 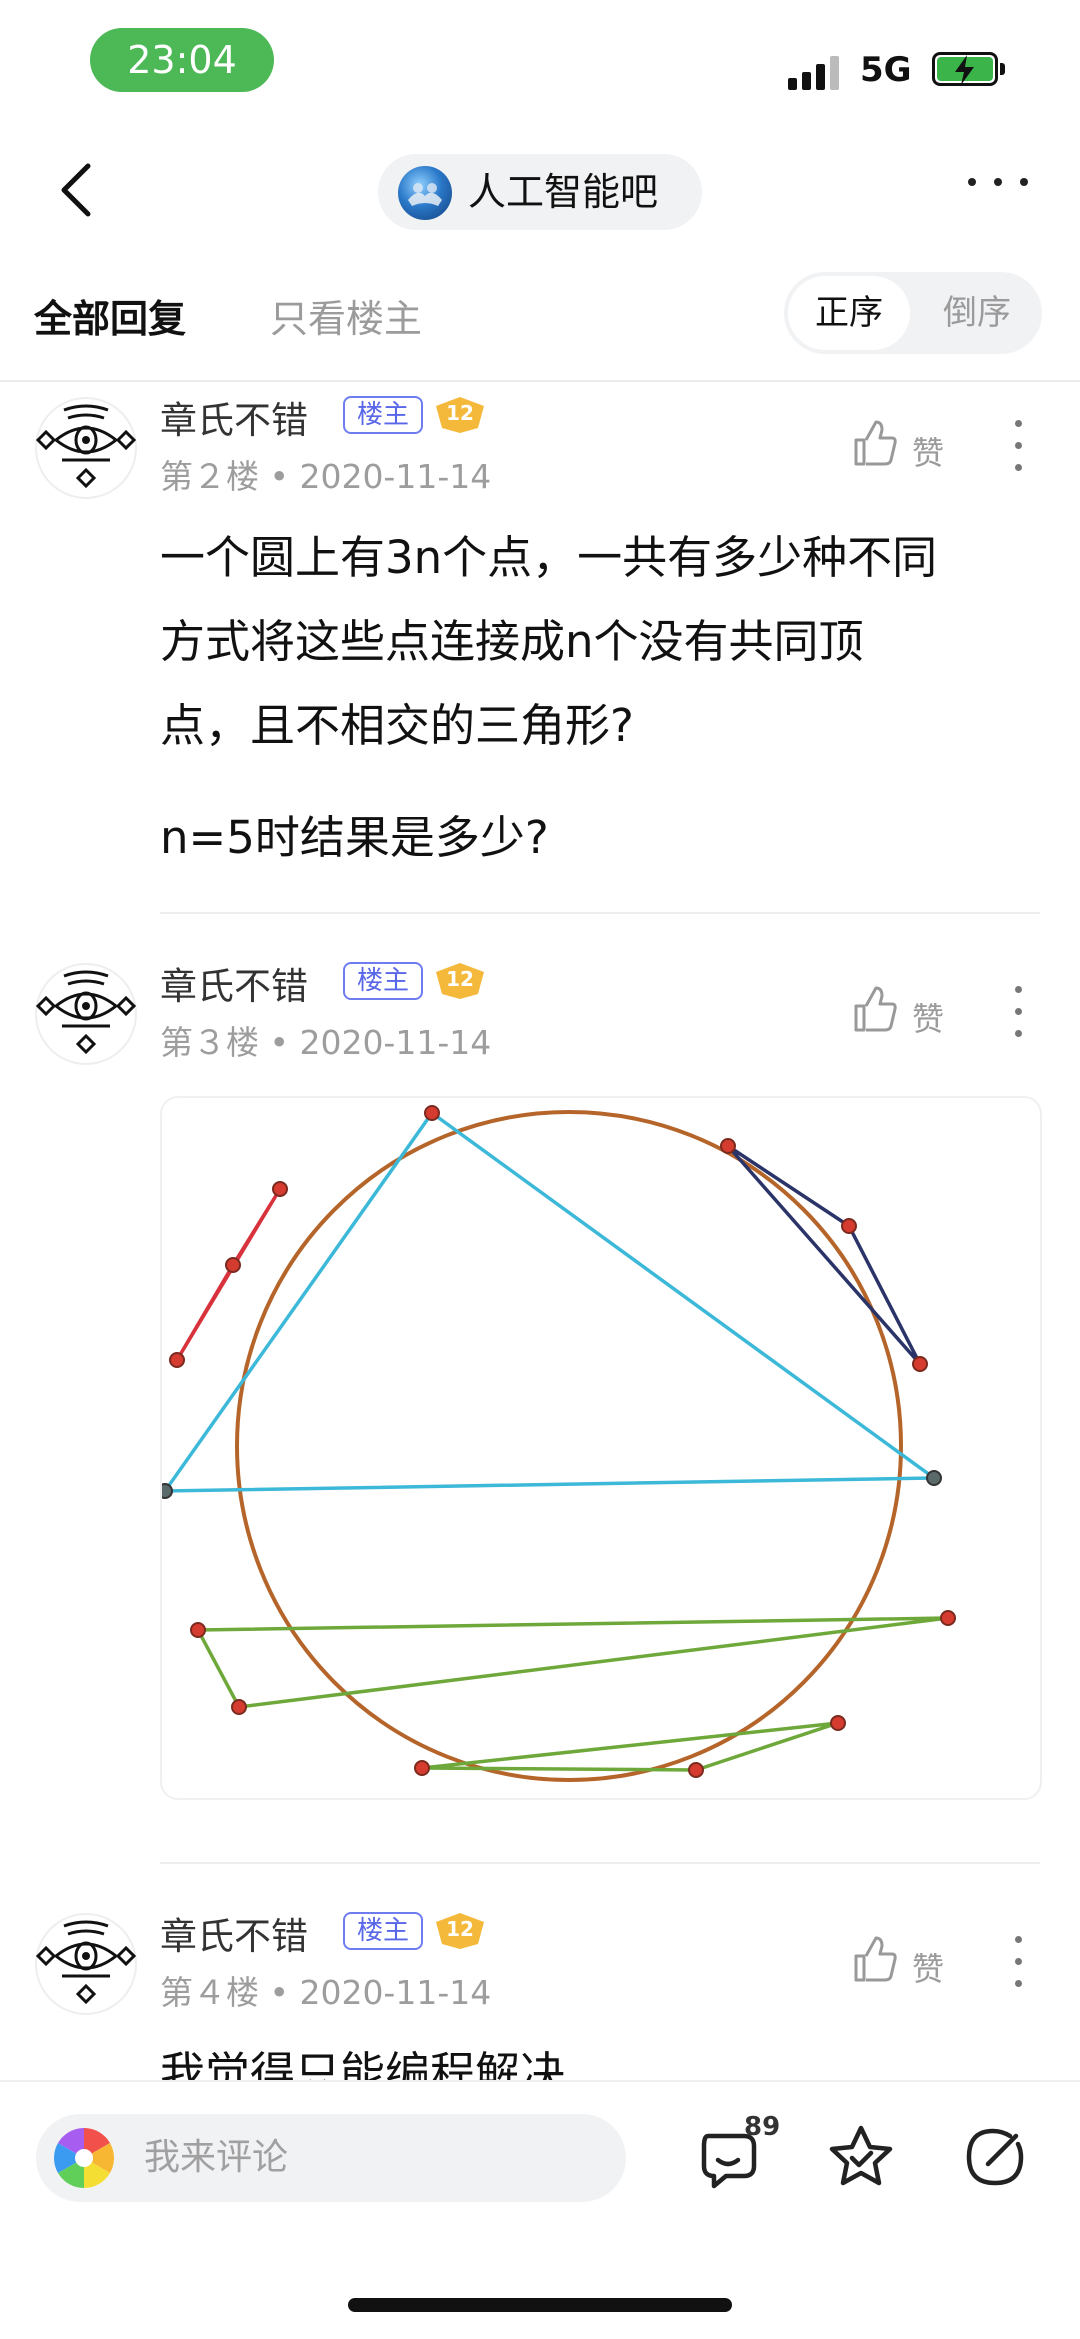 I want to click on share-icon, so click(x=995, y=2157).